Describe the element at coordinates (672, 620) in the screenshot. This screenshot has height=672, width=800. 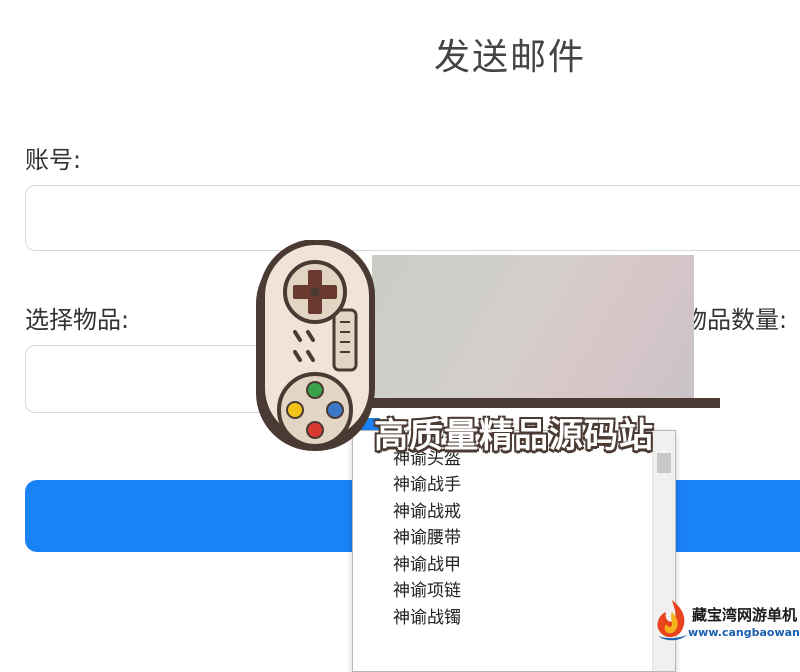
I see `flame-logo-icon` at that location.